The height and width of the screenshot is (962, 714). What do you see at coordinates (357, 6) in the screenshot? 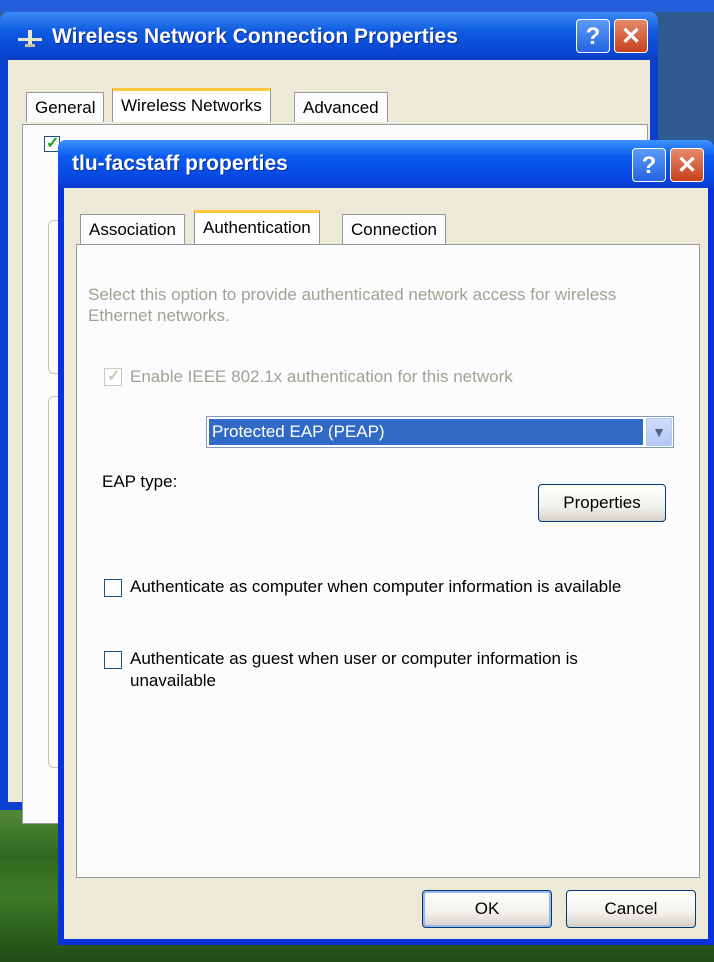
I see `desktop-background` at bounding box center [357, 6].